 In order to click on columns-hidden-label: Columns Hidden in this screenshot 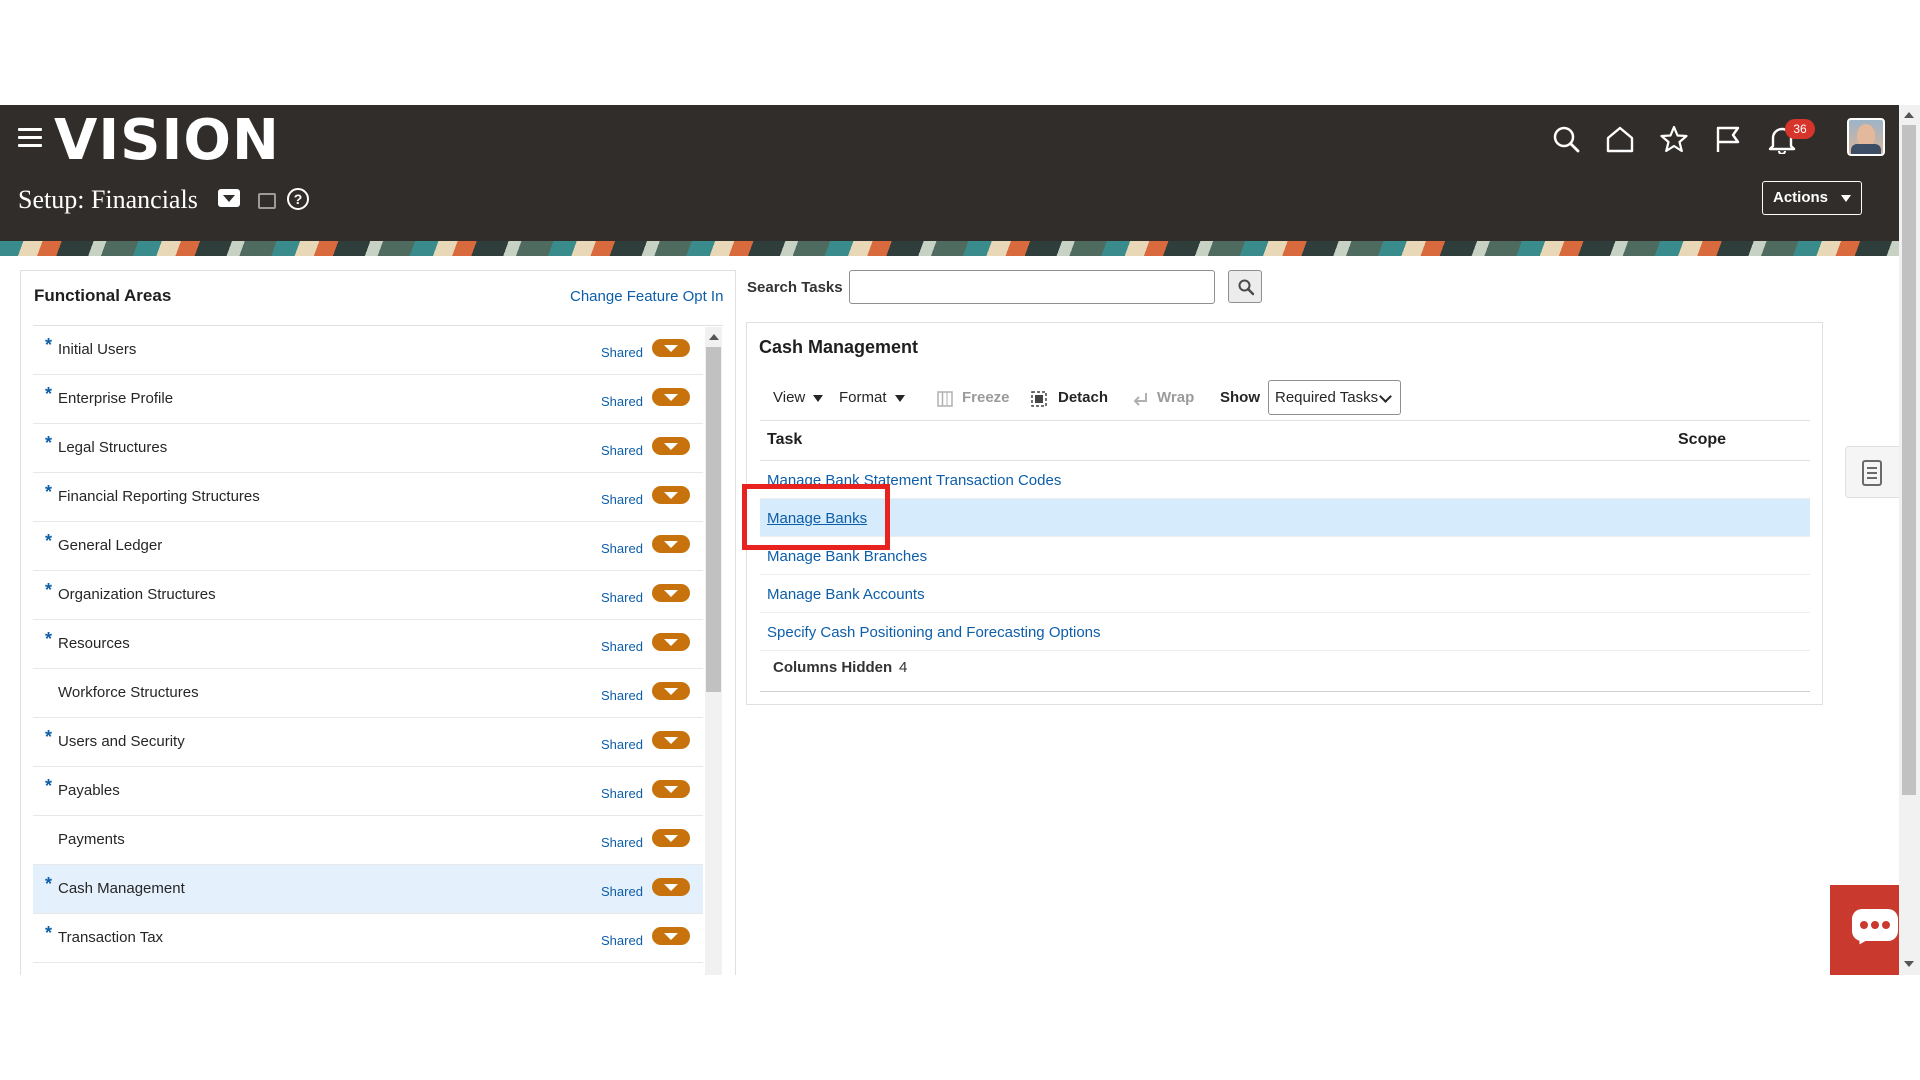, I will do `click(833, 667)`.